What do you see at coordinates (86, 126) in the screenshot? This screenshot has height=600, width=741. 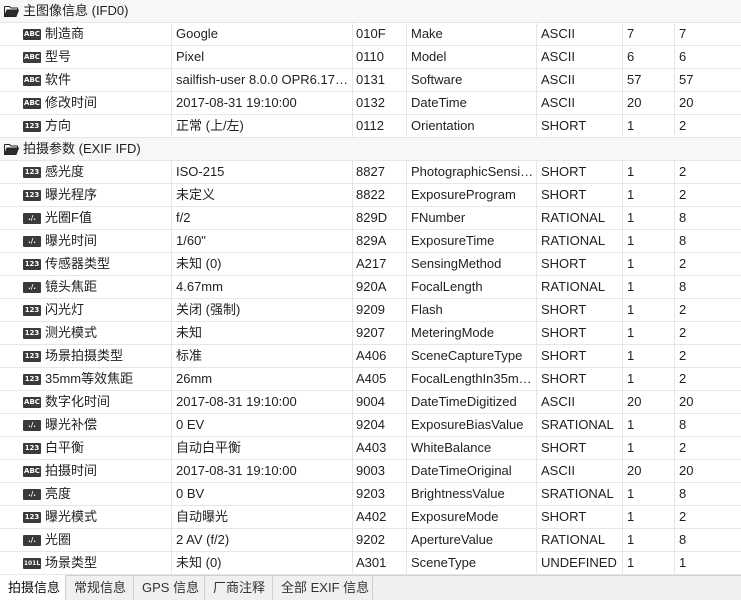 I see `field-name: 方向` at bounding box center [86, 126].